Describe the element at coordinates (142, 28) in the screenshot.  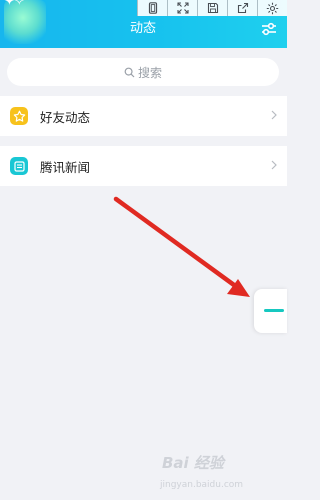
I see `page-title: 动态` at that location.